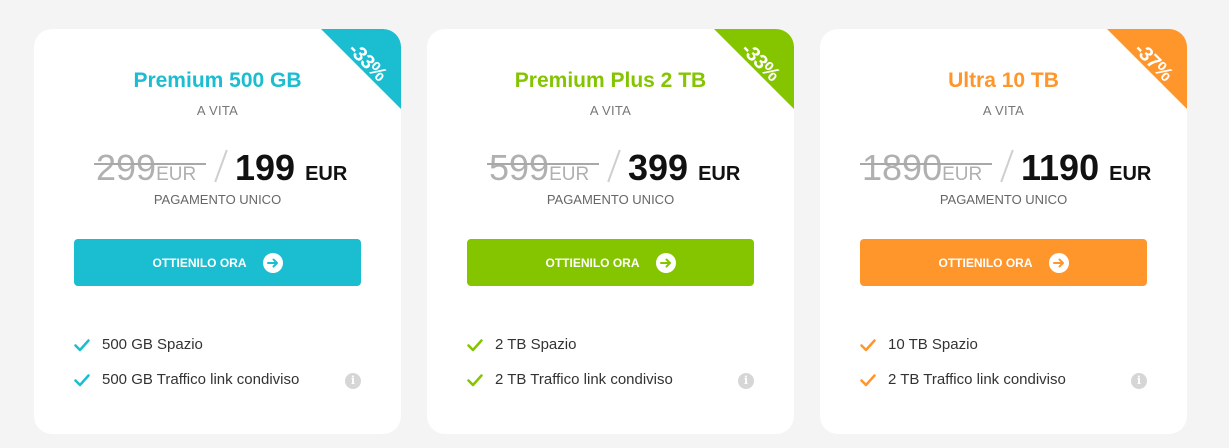 This screenshot has width=1229, height=448. Describe the element at coordinates (536, 344) in the screenshot. I see `feature-label: 2 TB Spazio` at that location.